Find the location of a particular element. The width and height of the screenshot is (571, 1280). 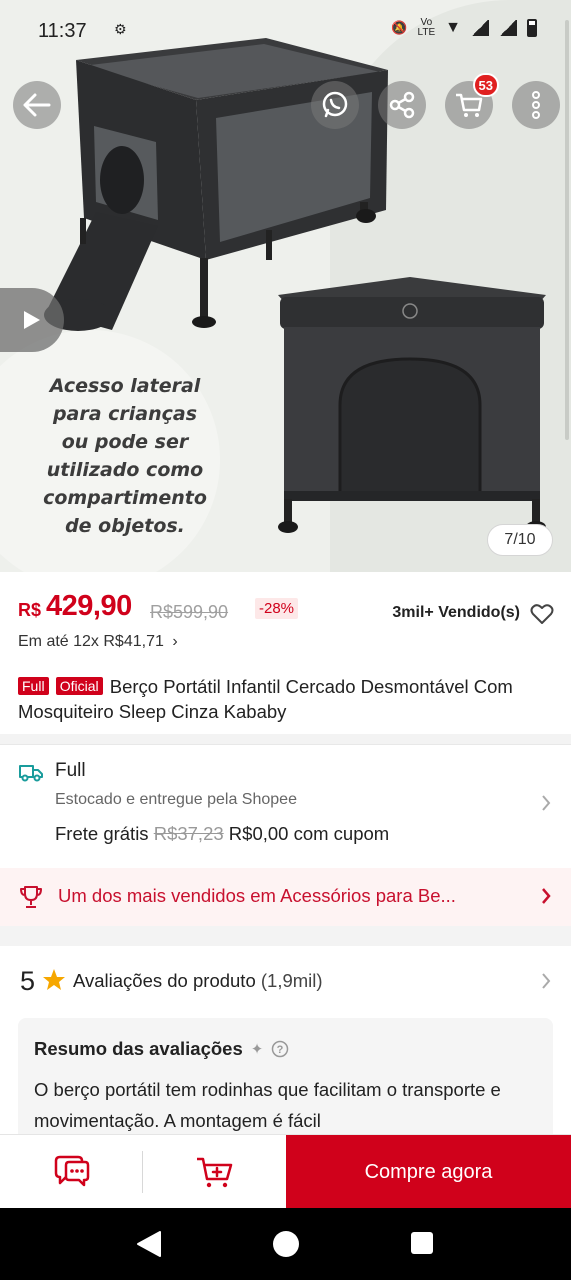

current-price: 429,90 is located at coordinates (89, 606).